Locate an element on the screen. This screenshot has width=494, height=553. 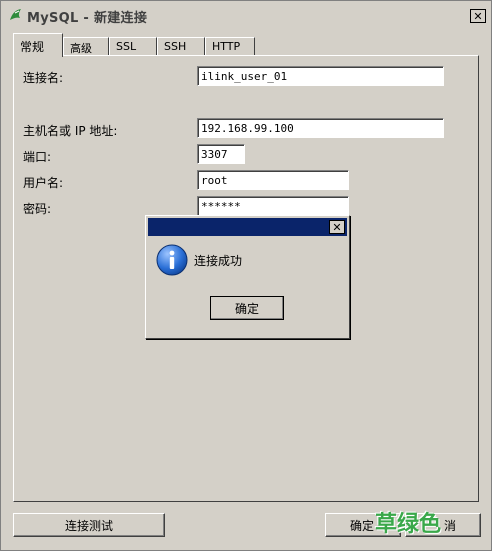
host-label: 主机名或 IP 地址: is located at coordinates (70, 131).